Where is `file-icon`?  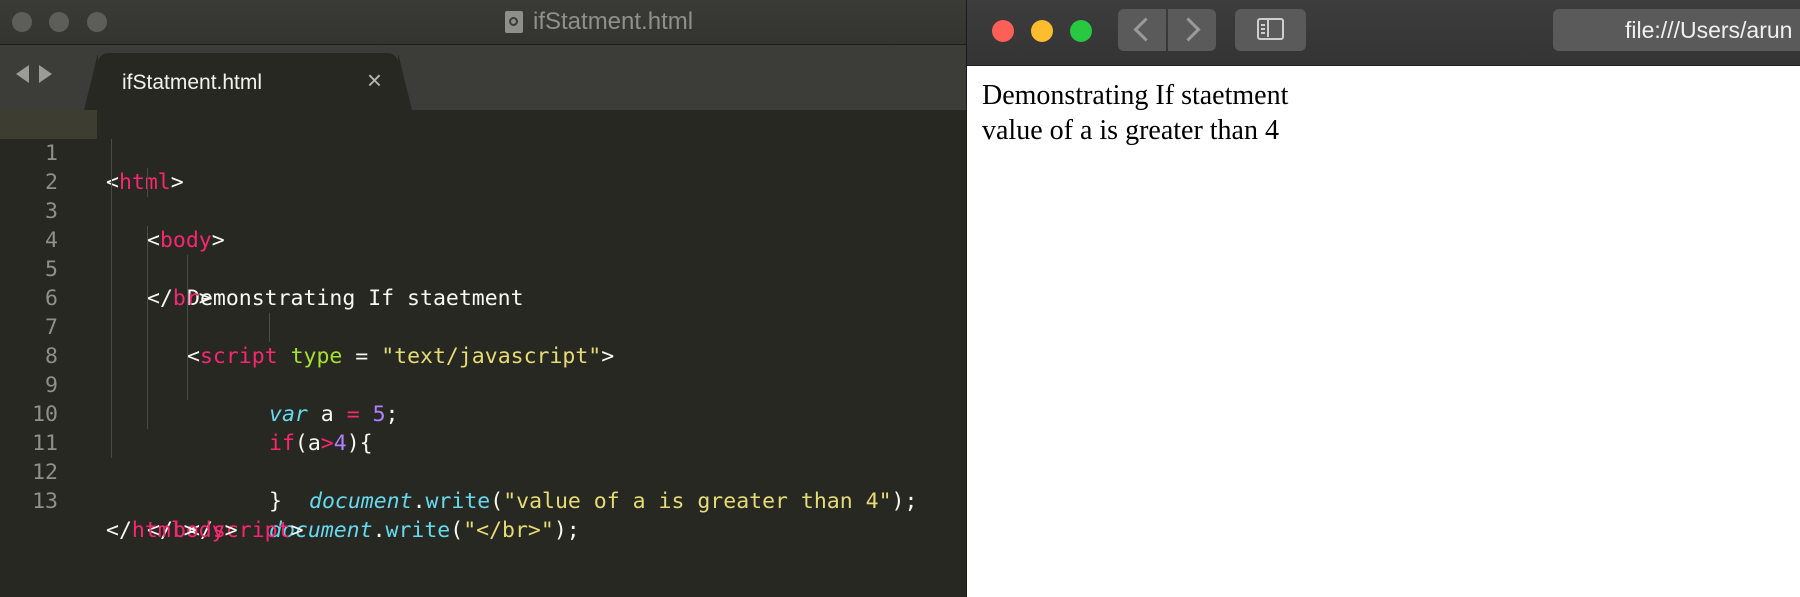
file-icon is located at coordinates (514, 22).